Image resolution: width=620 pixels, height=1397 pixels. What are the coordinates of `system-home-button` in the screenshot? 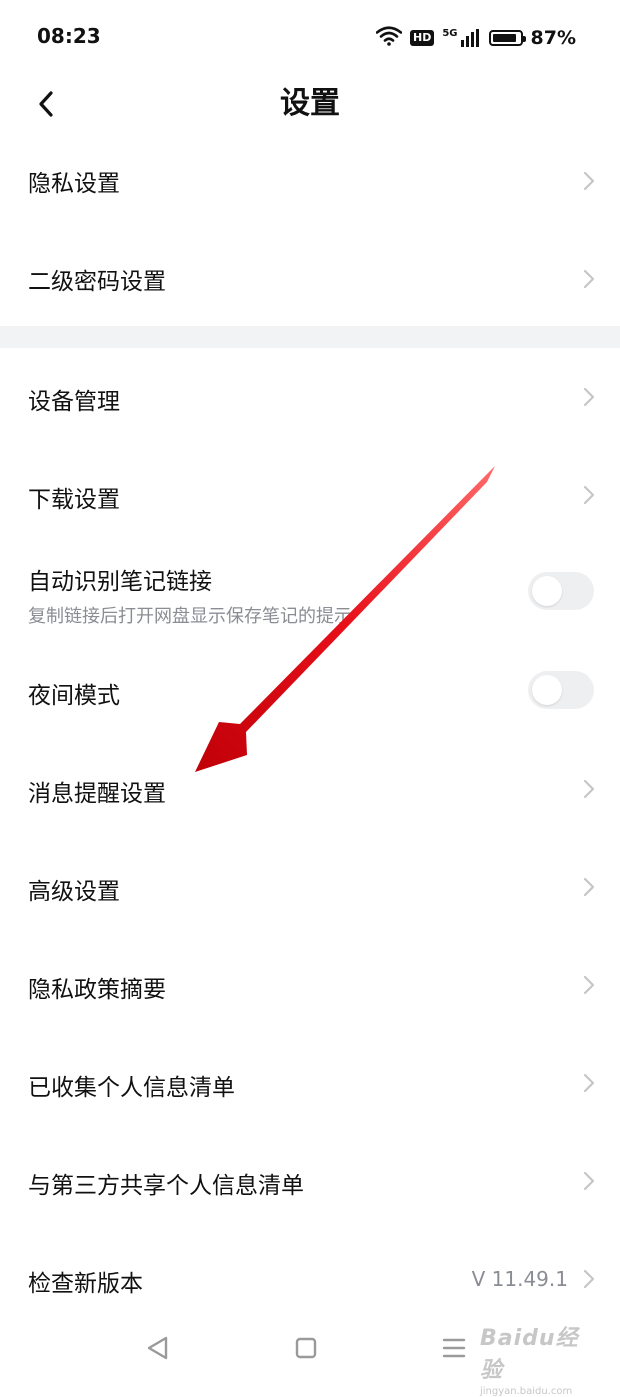 It's located at (306, 1348).